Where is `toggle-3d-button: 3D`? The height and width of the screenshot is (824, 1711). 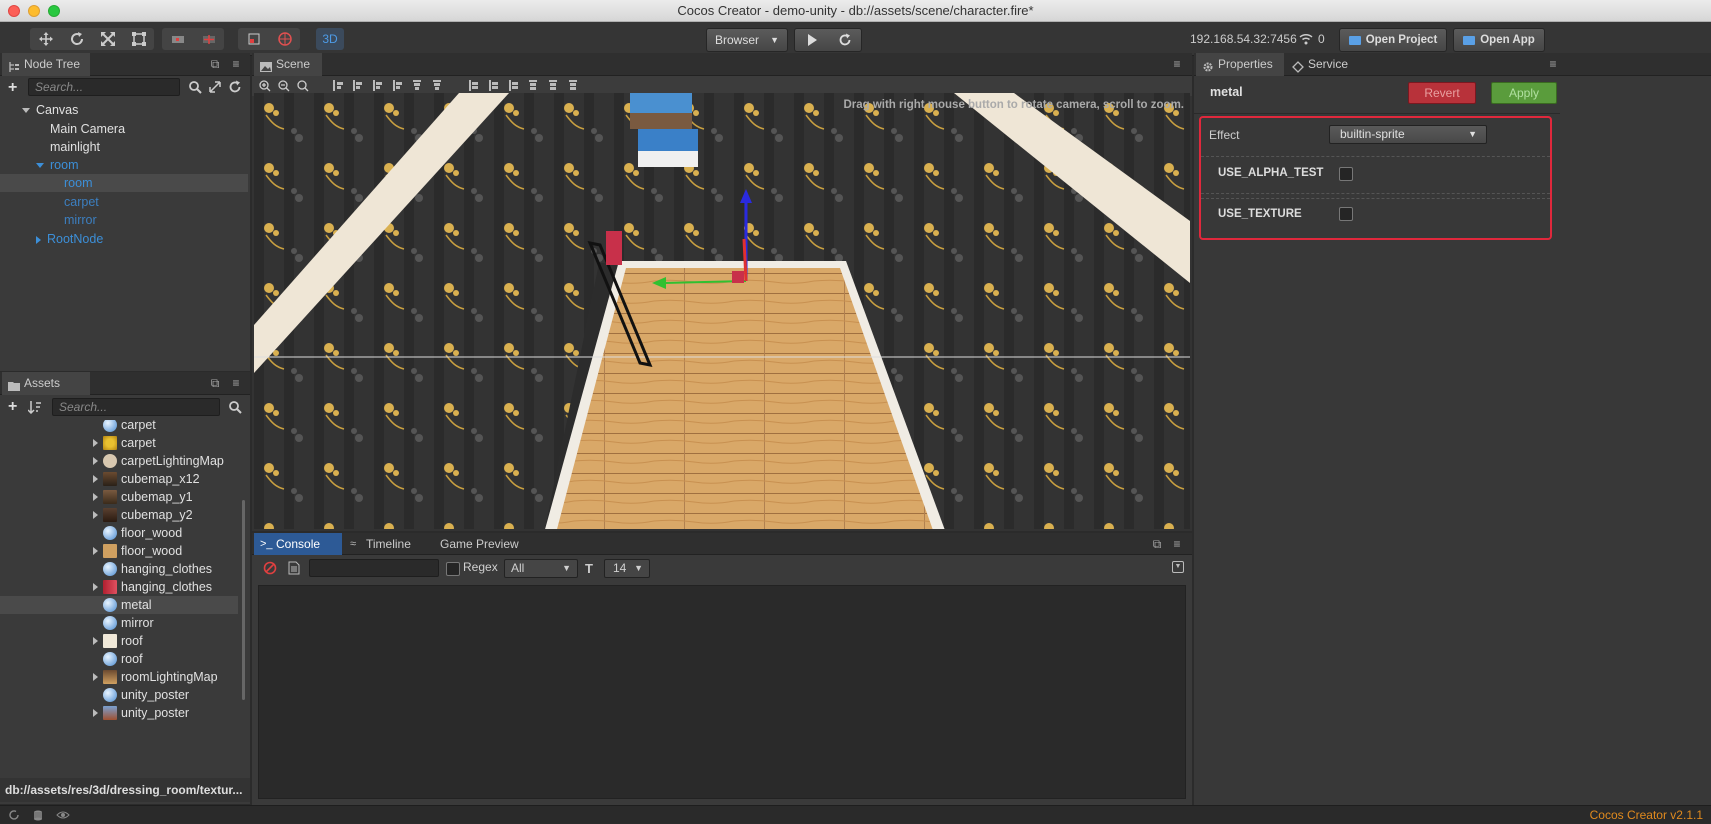
toggle-3d-button: 3D is located at coordinates (330, 39).